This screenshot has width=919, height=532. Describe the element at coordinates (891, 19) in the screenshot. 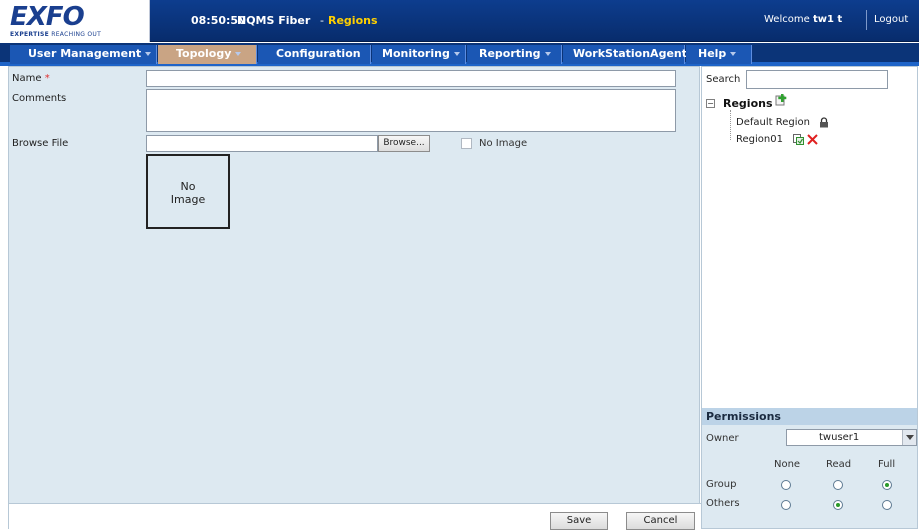

I see `logout-link: Logout` at that location.